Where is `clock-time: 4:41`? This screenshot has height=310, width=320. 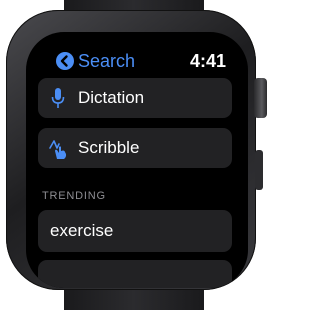 clock-time: 4:41 is located at coordinates (207, 61).